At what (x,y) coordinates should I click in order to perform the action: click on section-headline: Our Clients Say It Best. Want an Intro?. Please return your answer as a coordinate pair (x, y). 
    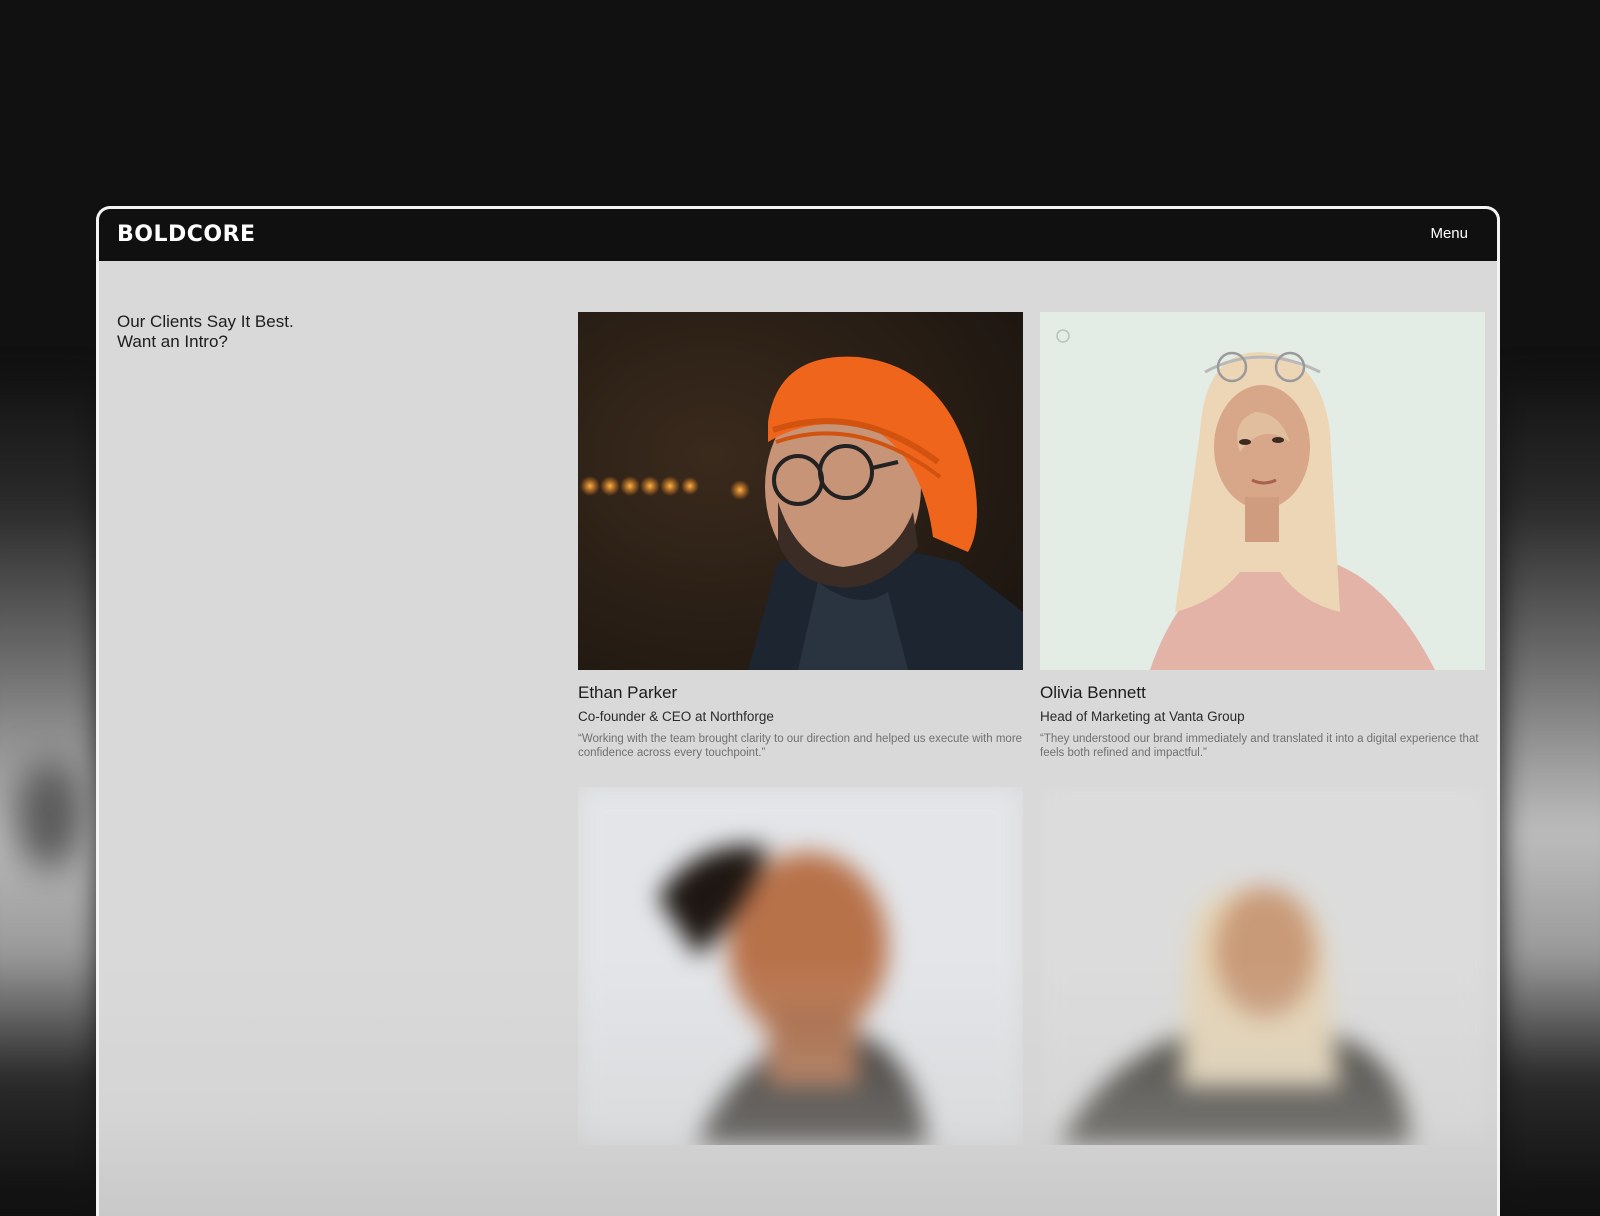
    Looking at the image, I should click on (205, 332).